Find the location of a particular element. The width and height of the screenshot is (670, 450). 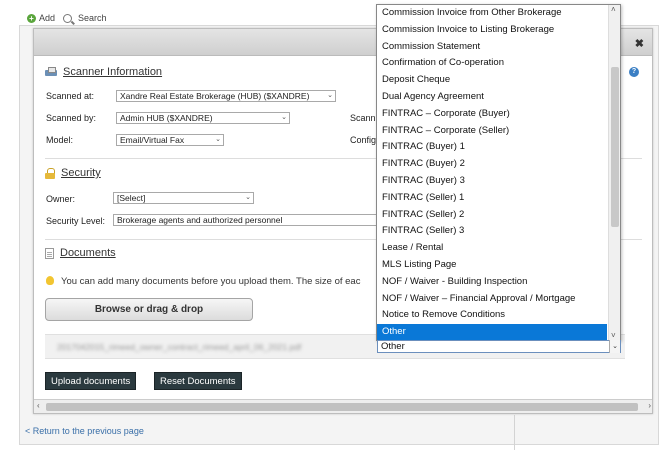

owner-select: [Select] ⌄ is located at coordinates (183, 198).